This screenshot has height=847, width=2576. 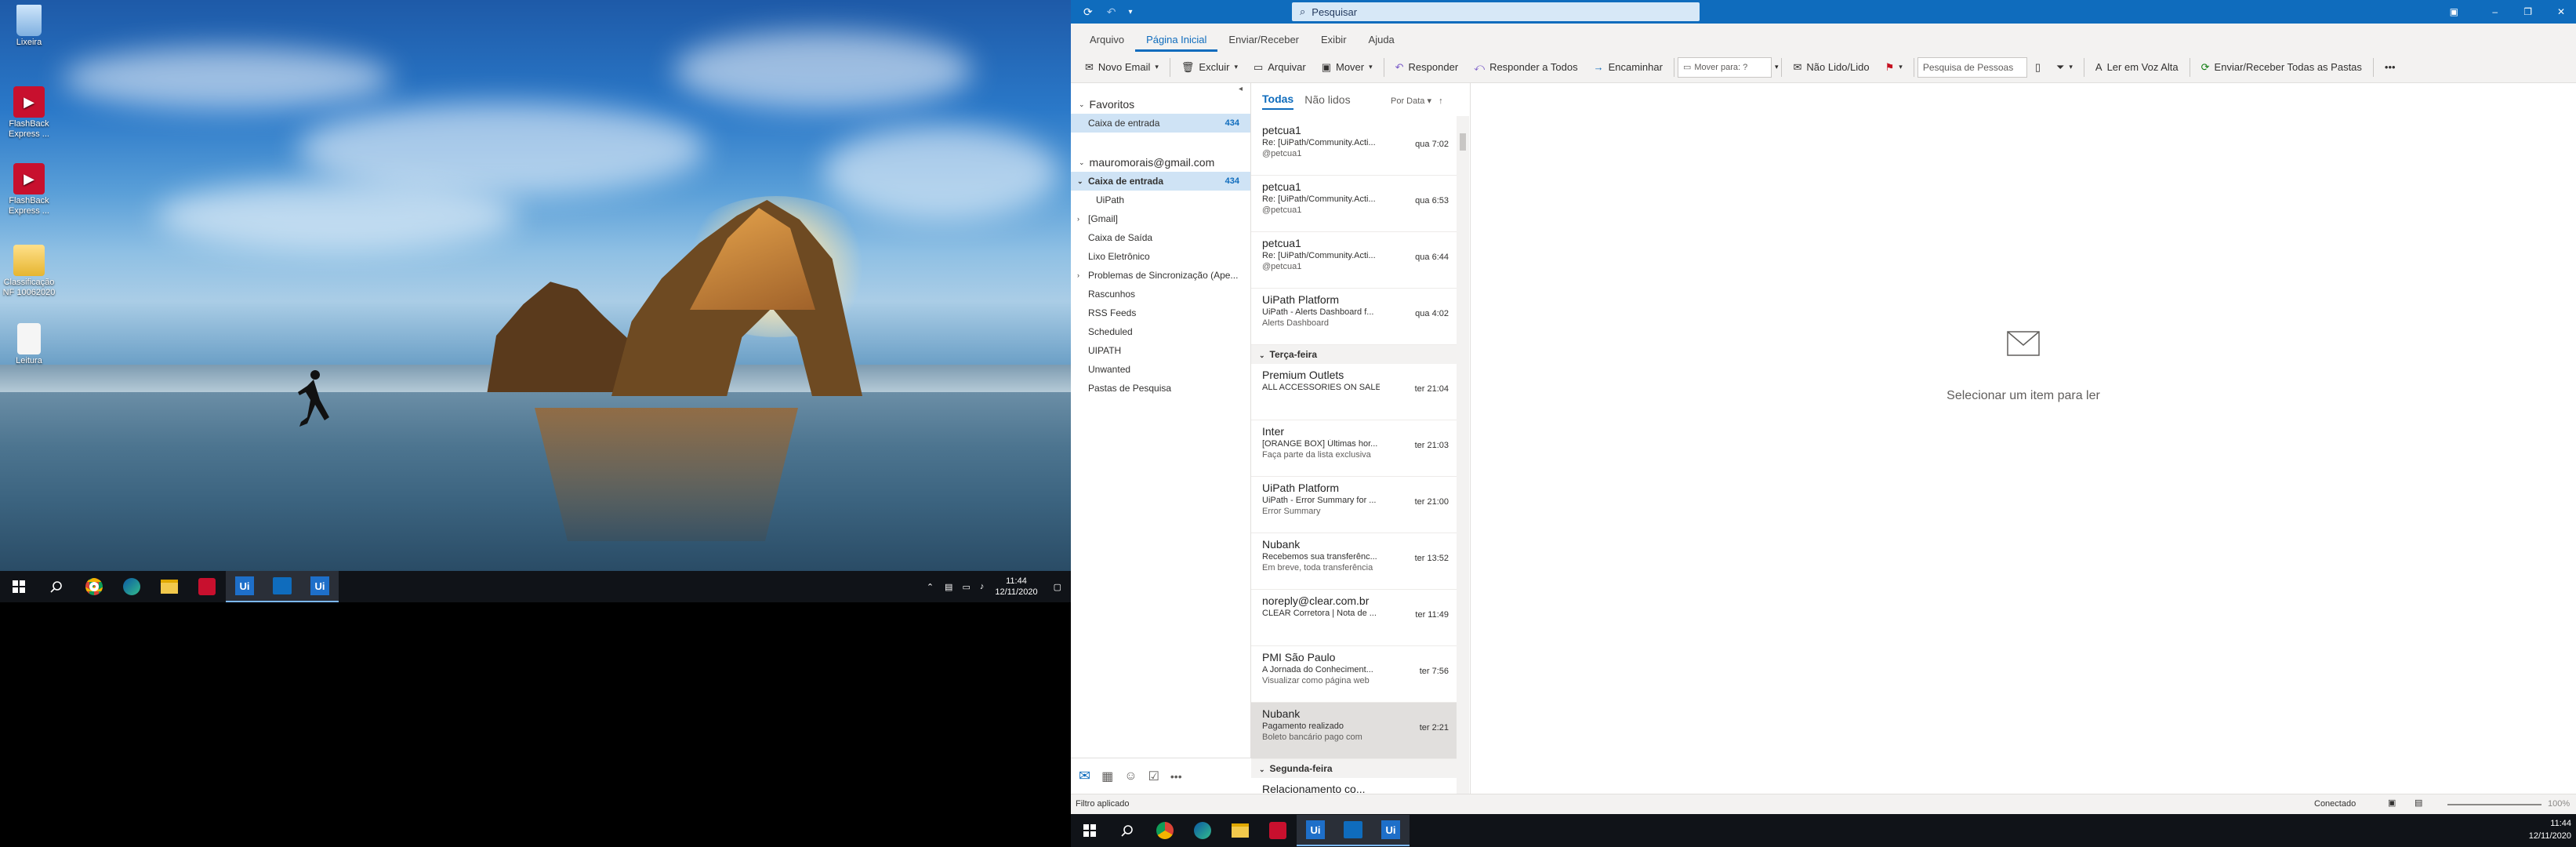 What do you see at coordinates (1278, 830) in the screenshot?
I see `flashback-taskbar-button-right` at bounding box center [1278, 830].